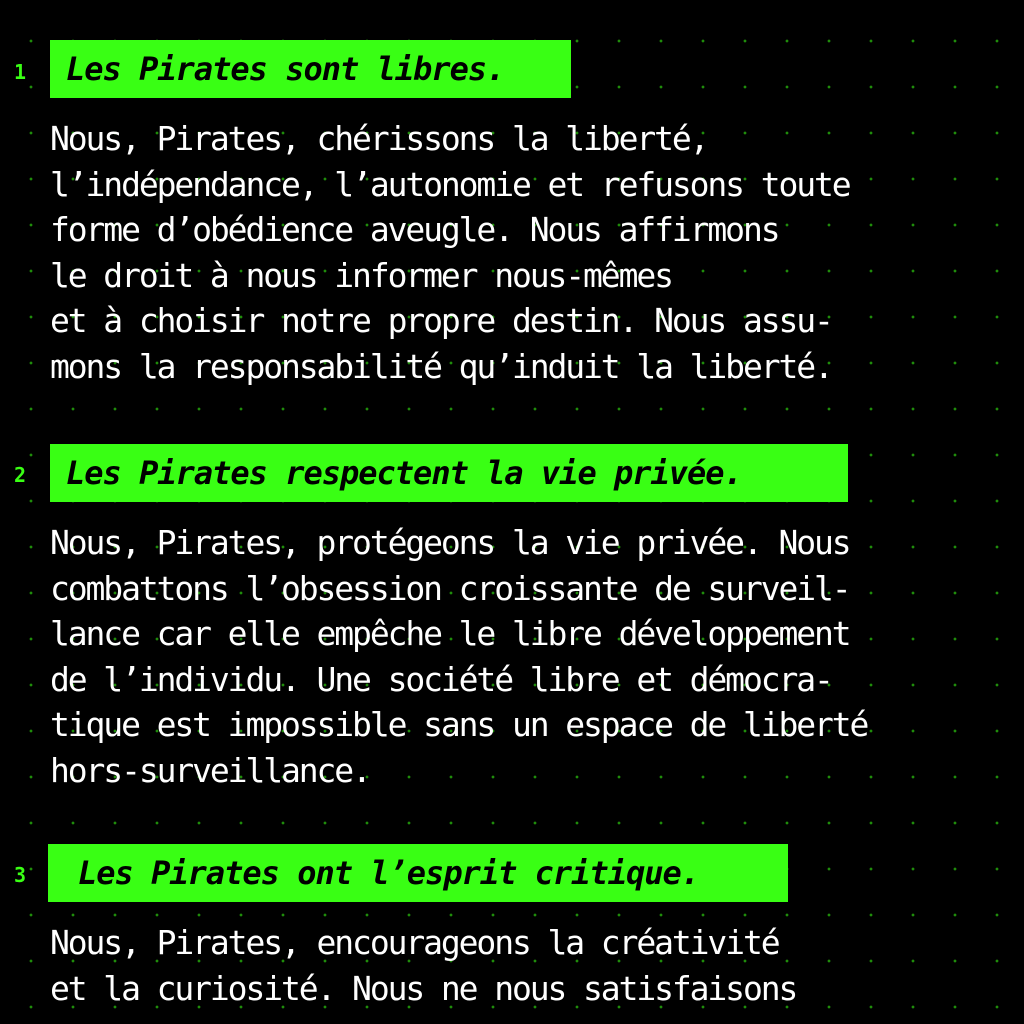 This screenshot has height=1024, width=1024. I want to click on principle-heading: Les Pirates sont libres., so click(285, 69).